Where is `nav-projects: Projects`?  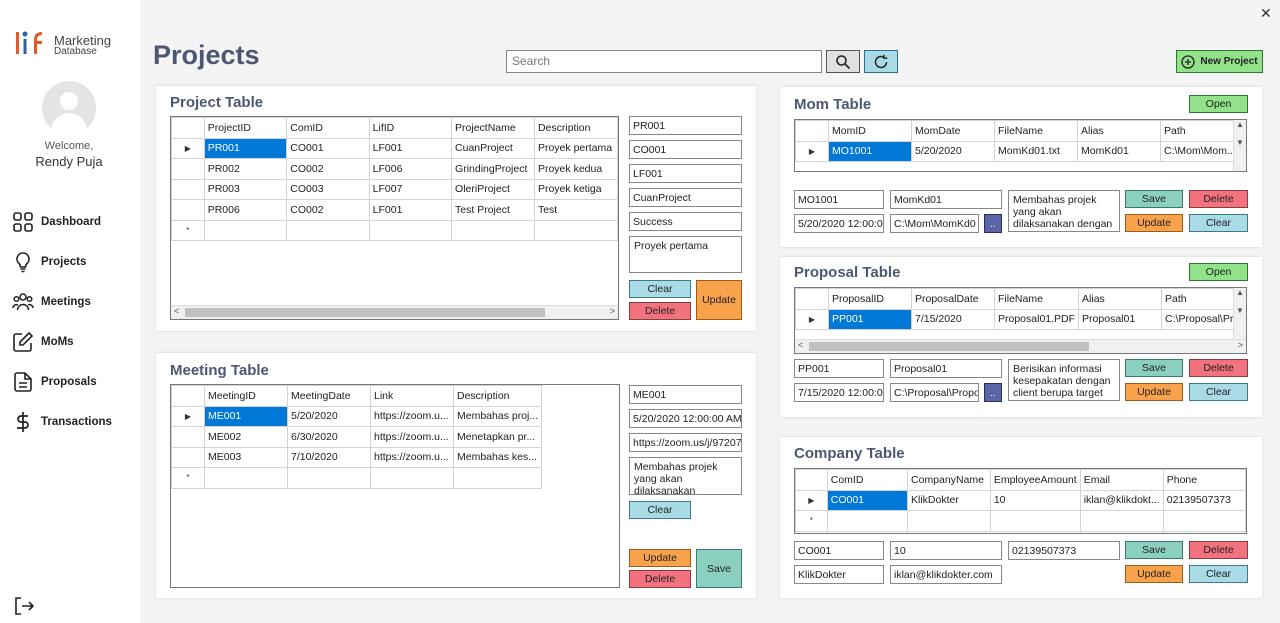
nav-projects: Projects is located at coordinates (72, 262).